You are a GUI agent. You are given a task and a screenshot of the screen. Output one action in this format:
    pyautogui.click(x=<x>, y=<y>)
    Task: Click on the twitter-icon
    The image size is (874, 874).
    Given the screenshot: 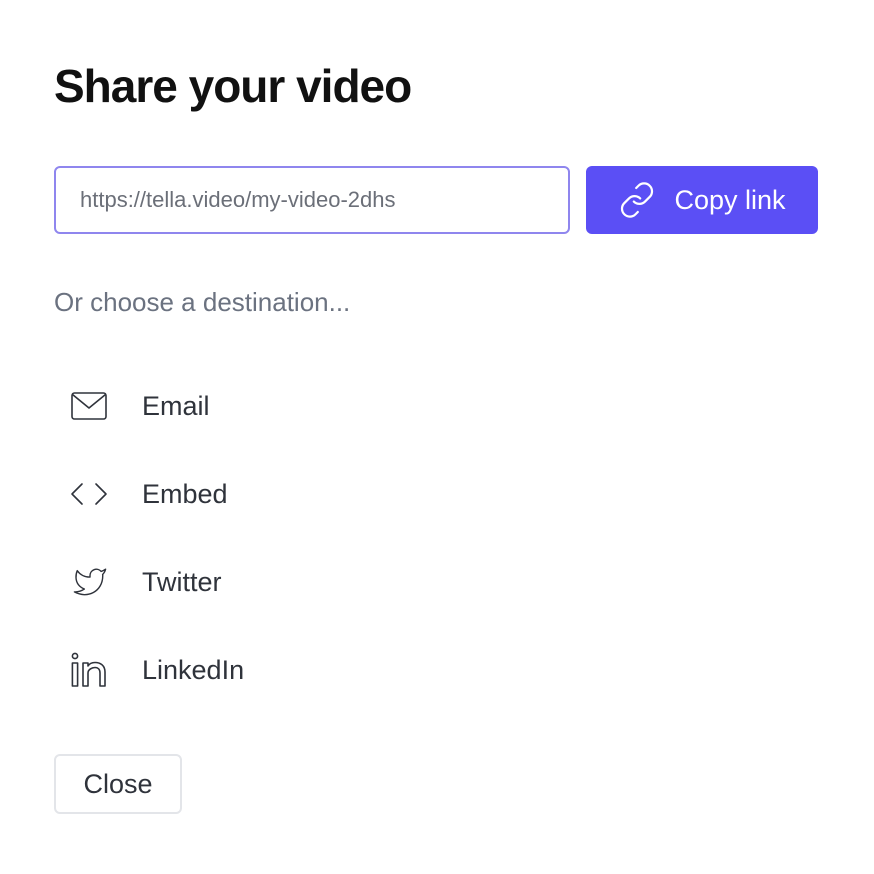 What is the action you would take?
    pyautogui.click(x=90, y=582)
    